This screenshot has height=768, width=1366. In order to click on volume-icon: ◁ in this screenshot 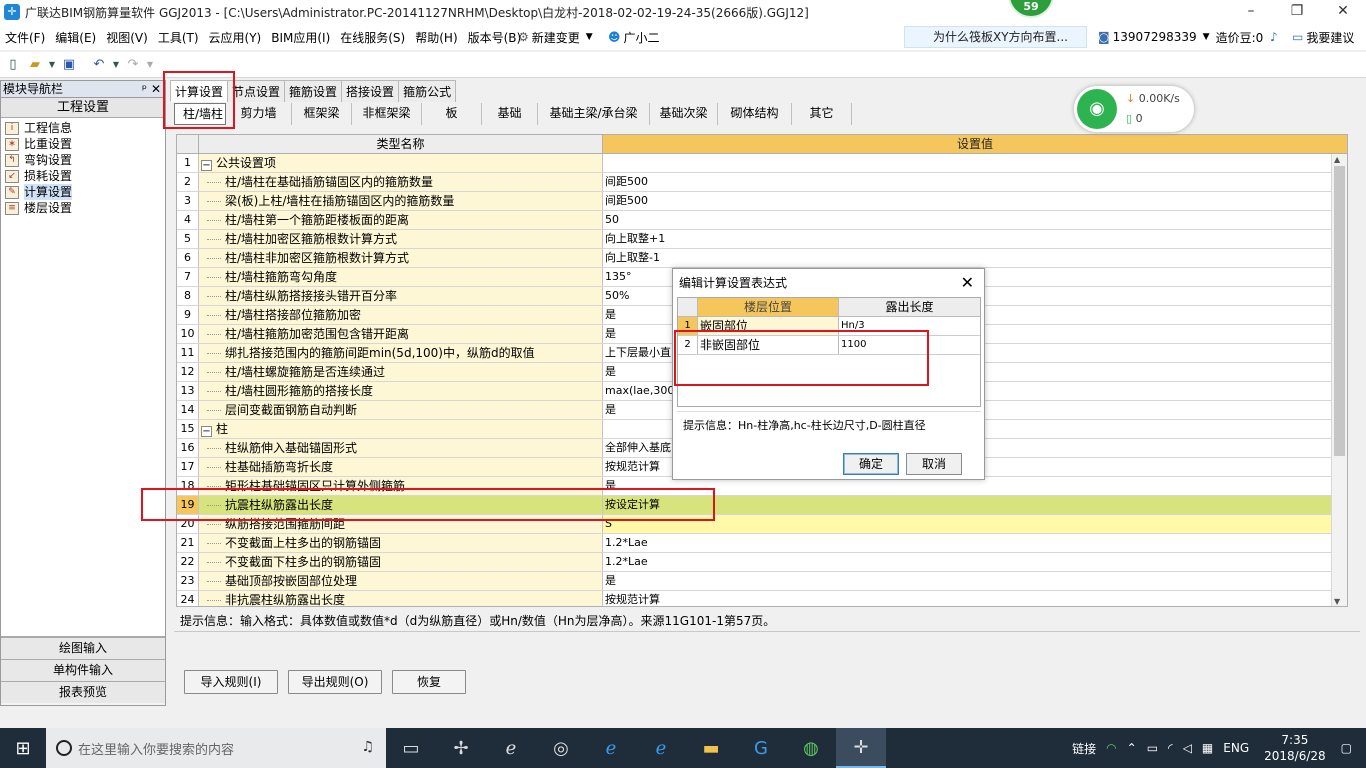, I will do `click(1187, 748)`.